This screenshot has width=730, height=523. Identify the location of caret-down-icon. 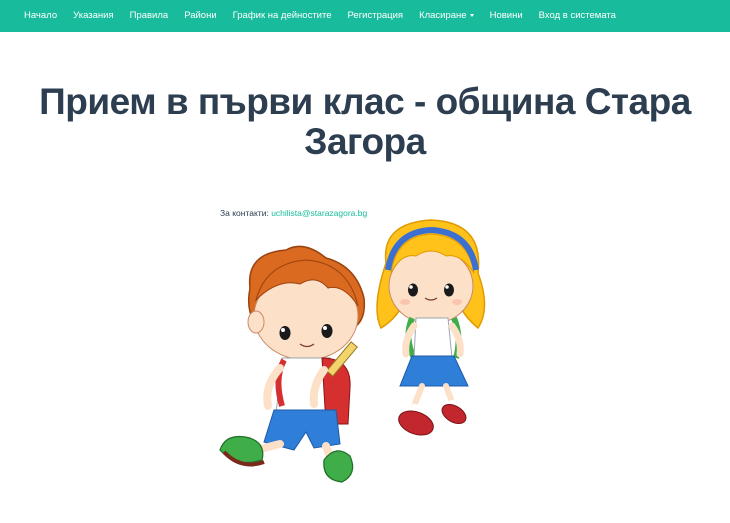
(471, 15).